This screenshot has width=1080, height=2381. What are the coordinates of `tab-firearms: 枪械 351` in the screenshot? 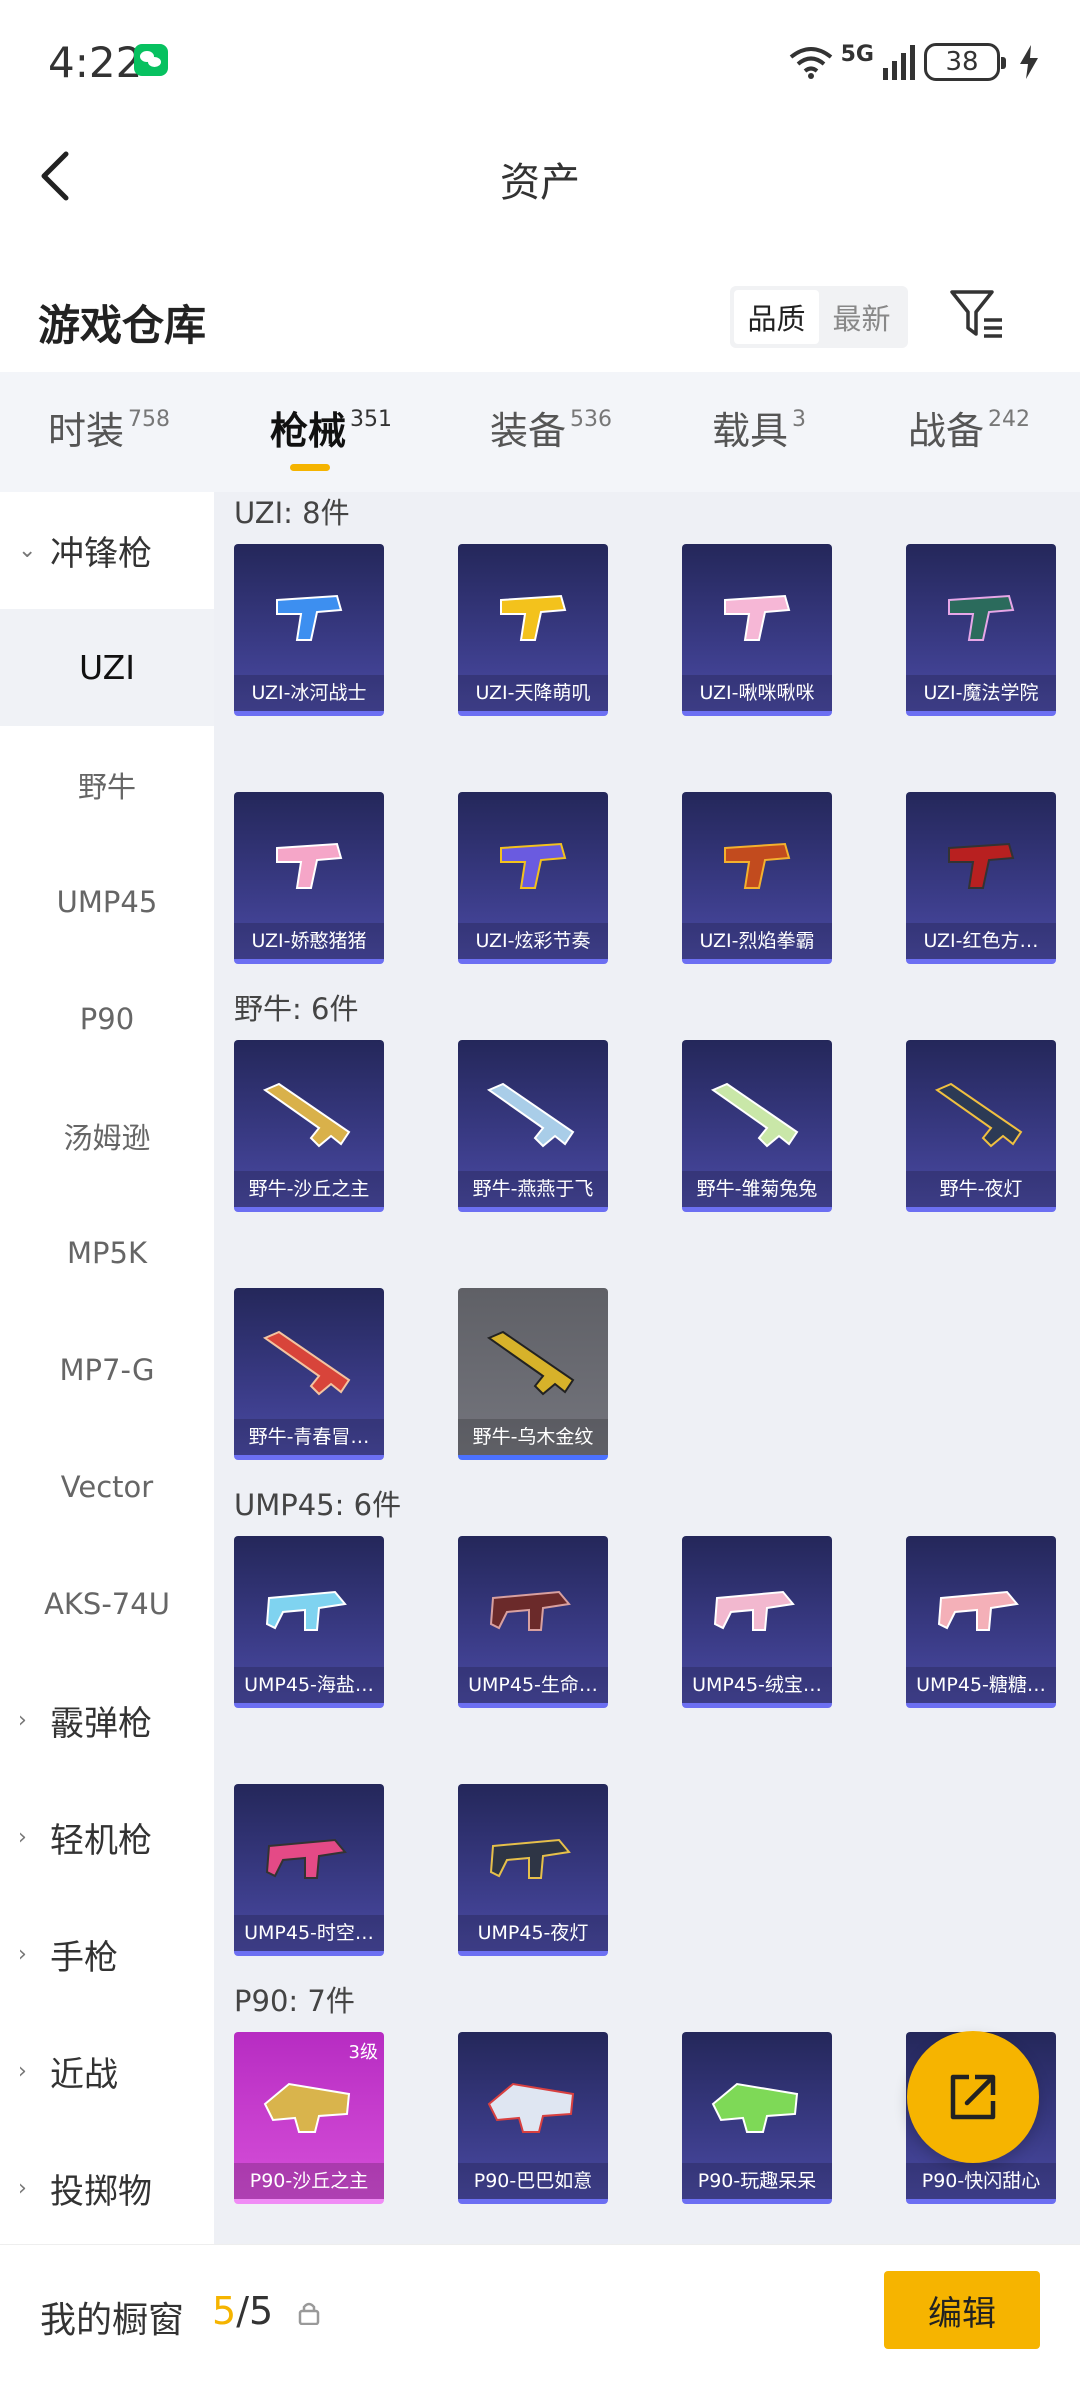 It's located at (331, 427).